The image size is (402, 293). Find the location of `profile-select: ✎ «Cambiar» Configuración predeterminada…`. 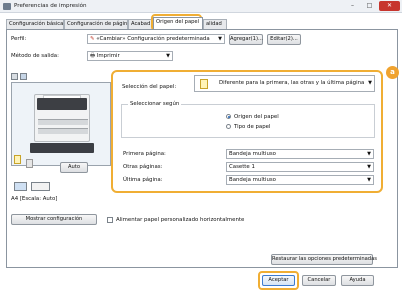

profile-select: ✎ «Cambiar» Configuración predeterminada… is located at coordinates (156, 39).